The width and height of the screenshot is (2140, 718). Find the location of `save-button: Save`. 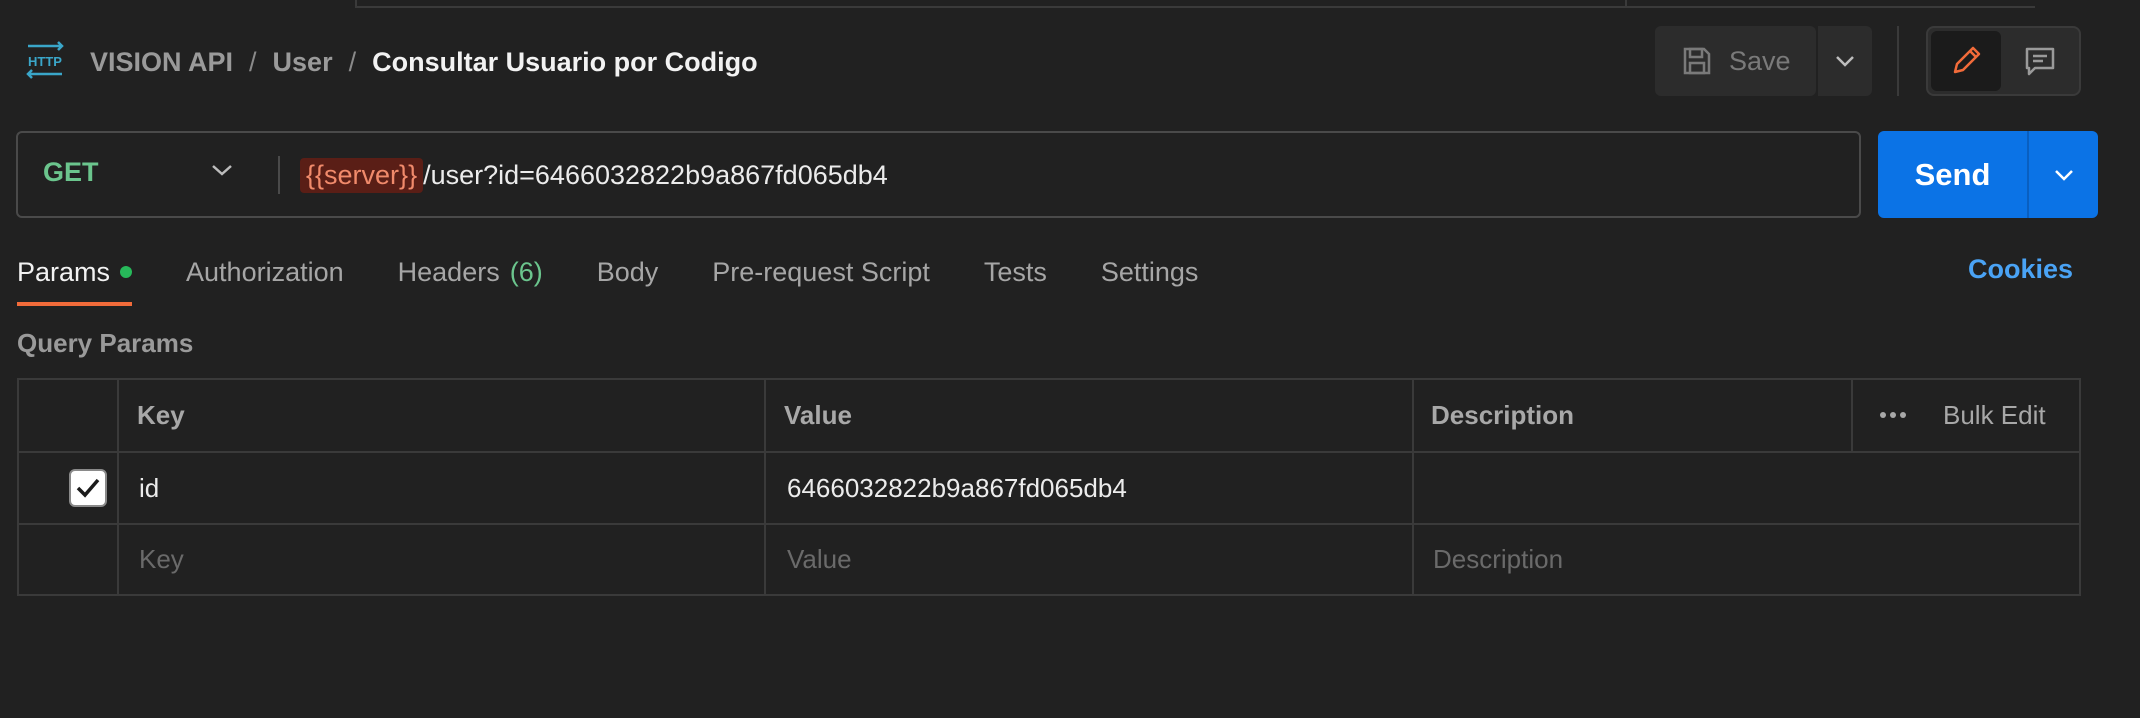

save-button: Save is located at coordinates (1735, 61).